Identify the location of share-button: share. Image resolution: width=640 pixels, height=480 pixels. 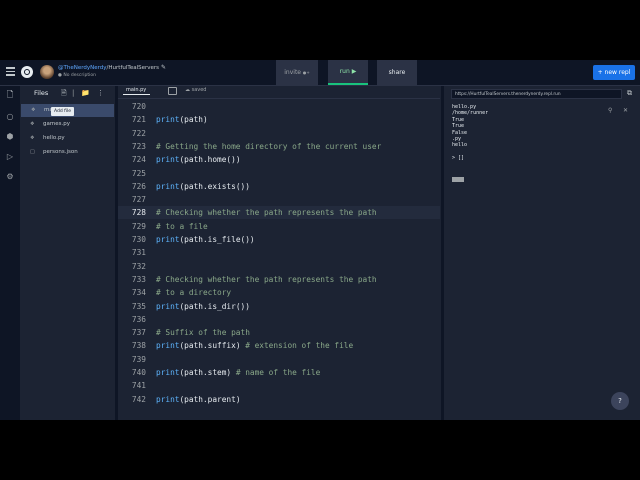
(397, 72).